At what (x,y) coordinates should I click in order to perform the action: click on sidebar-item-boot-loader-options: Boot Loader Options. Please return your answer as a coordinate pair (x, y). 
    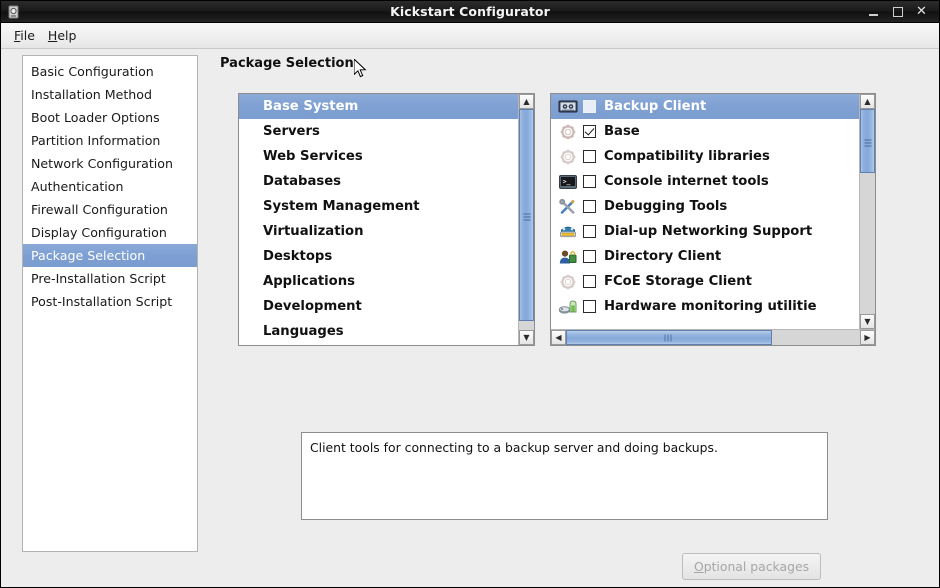
    Looking at the image, I should click on (110, 117).